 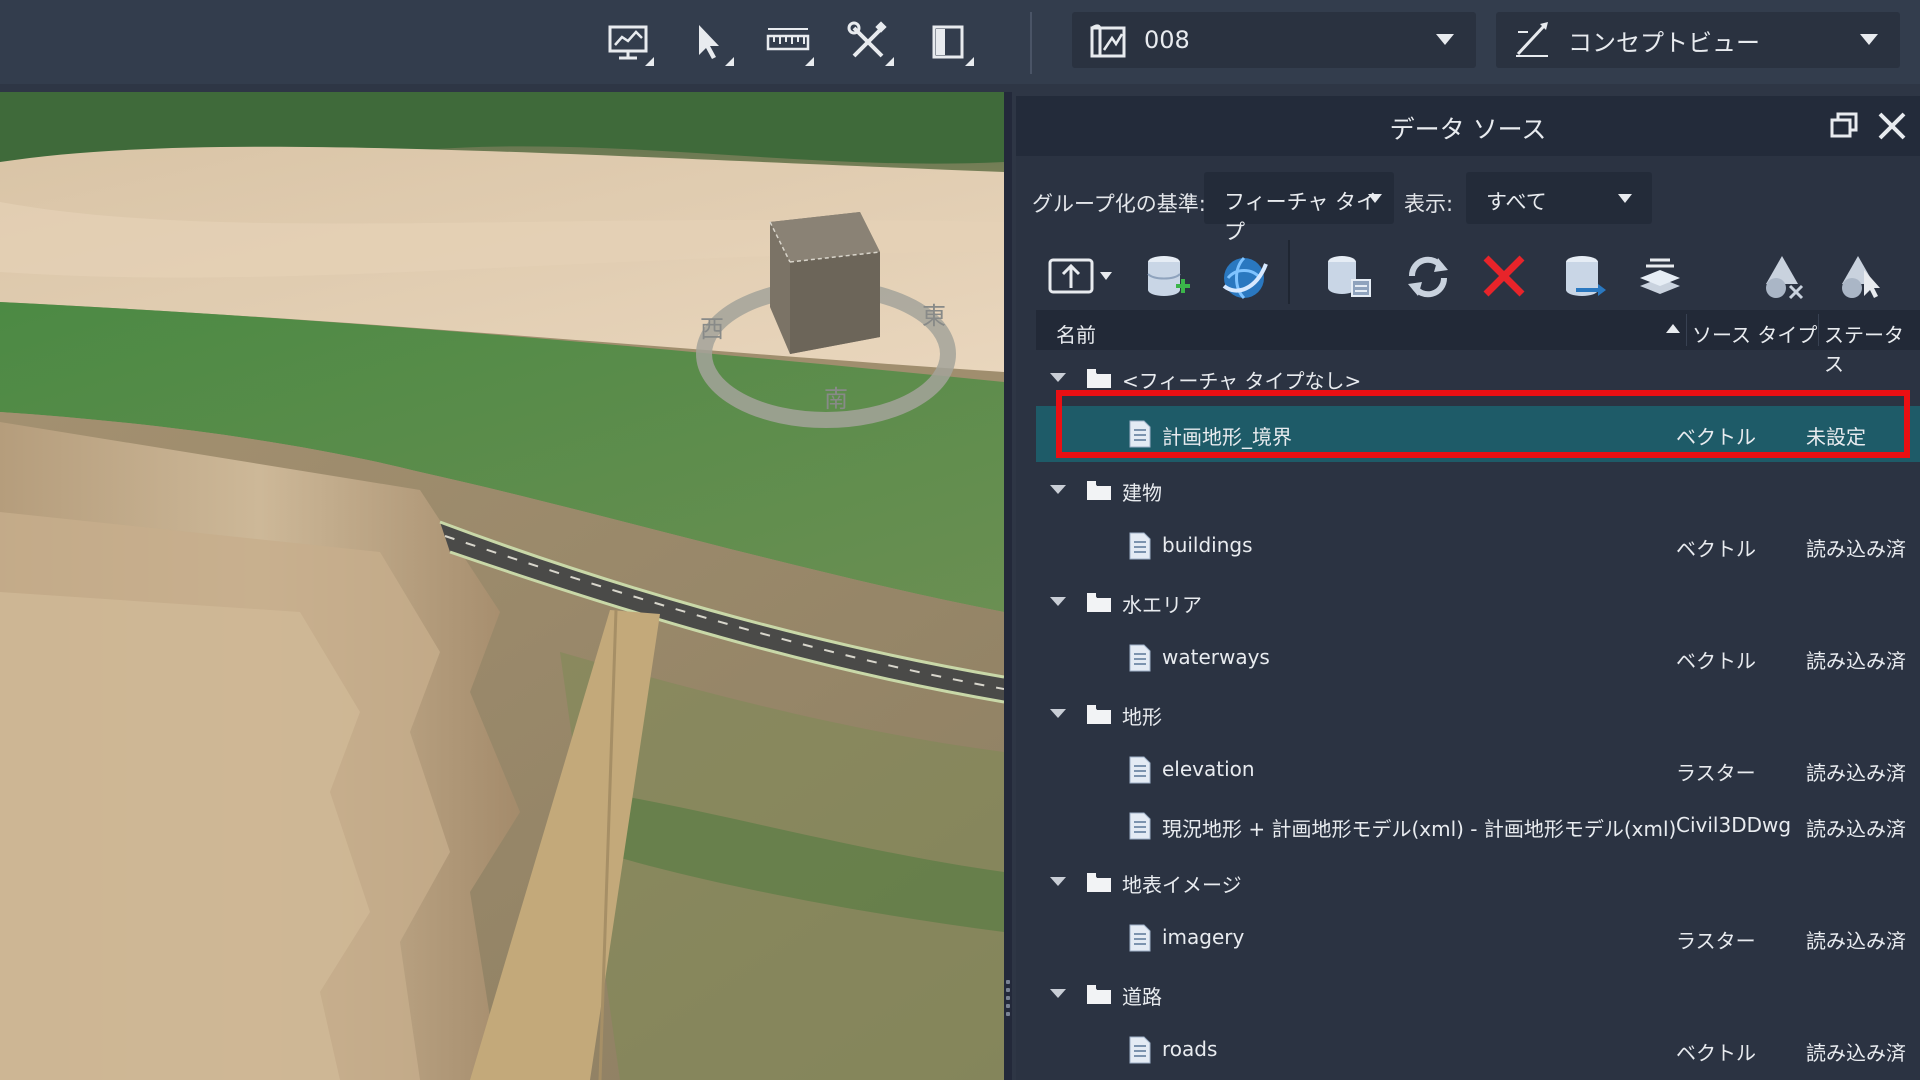 I want to click on tree-group-label: 建物, so click(x=1142, y=493).